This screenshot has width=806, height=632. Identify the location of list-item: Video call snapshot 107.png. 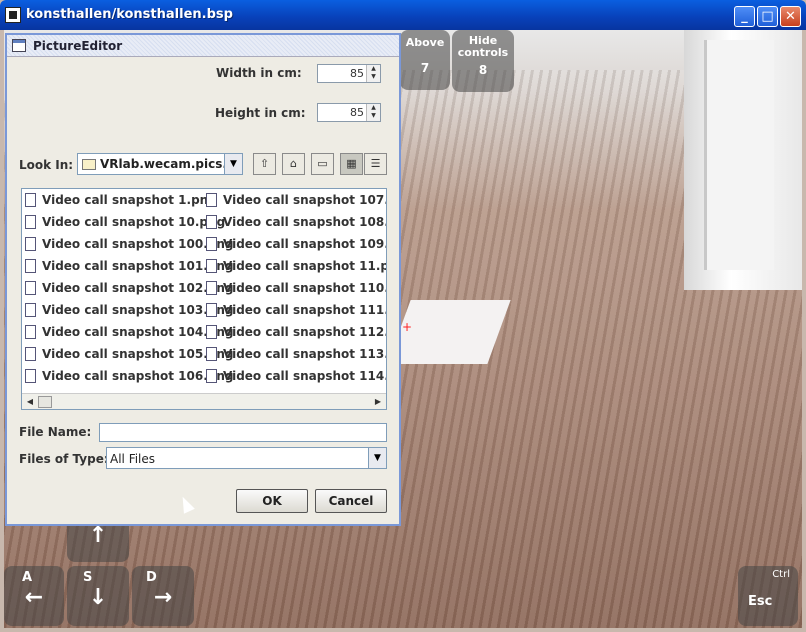
(294, 201).